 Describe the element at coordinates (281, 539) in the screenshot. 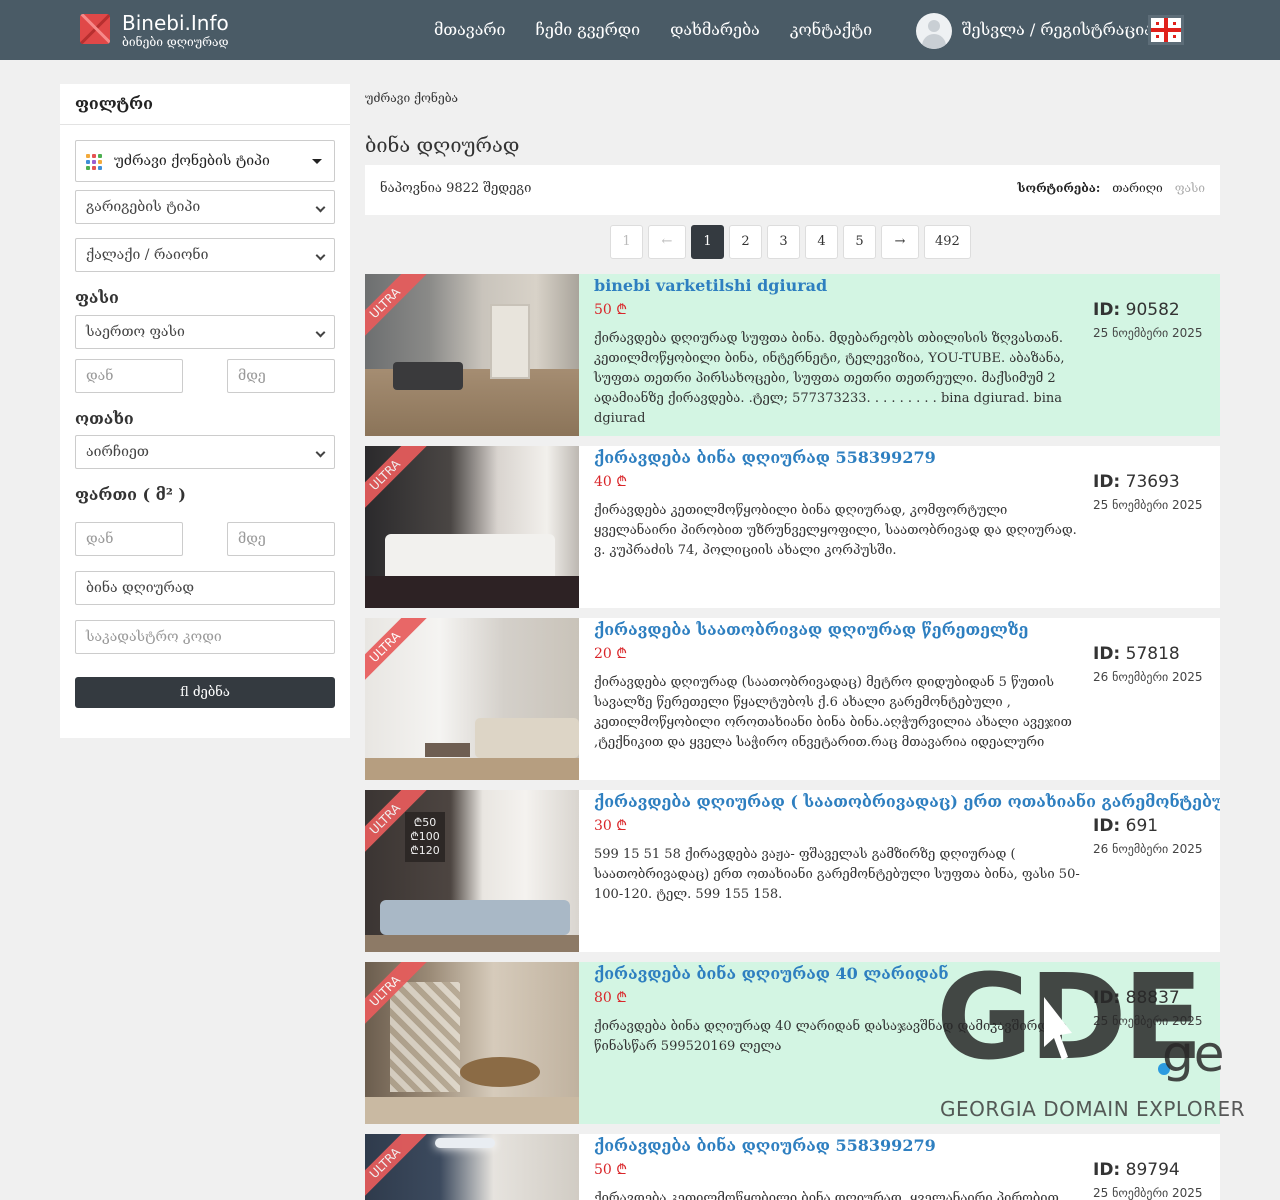

I see `area-to-input: მდე` at that location.